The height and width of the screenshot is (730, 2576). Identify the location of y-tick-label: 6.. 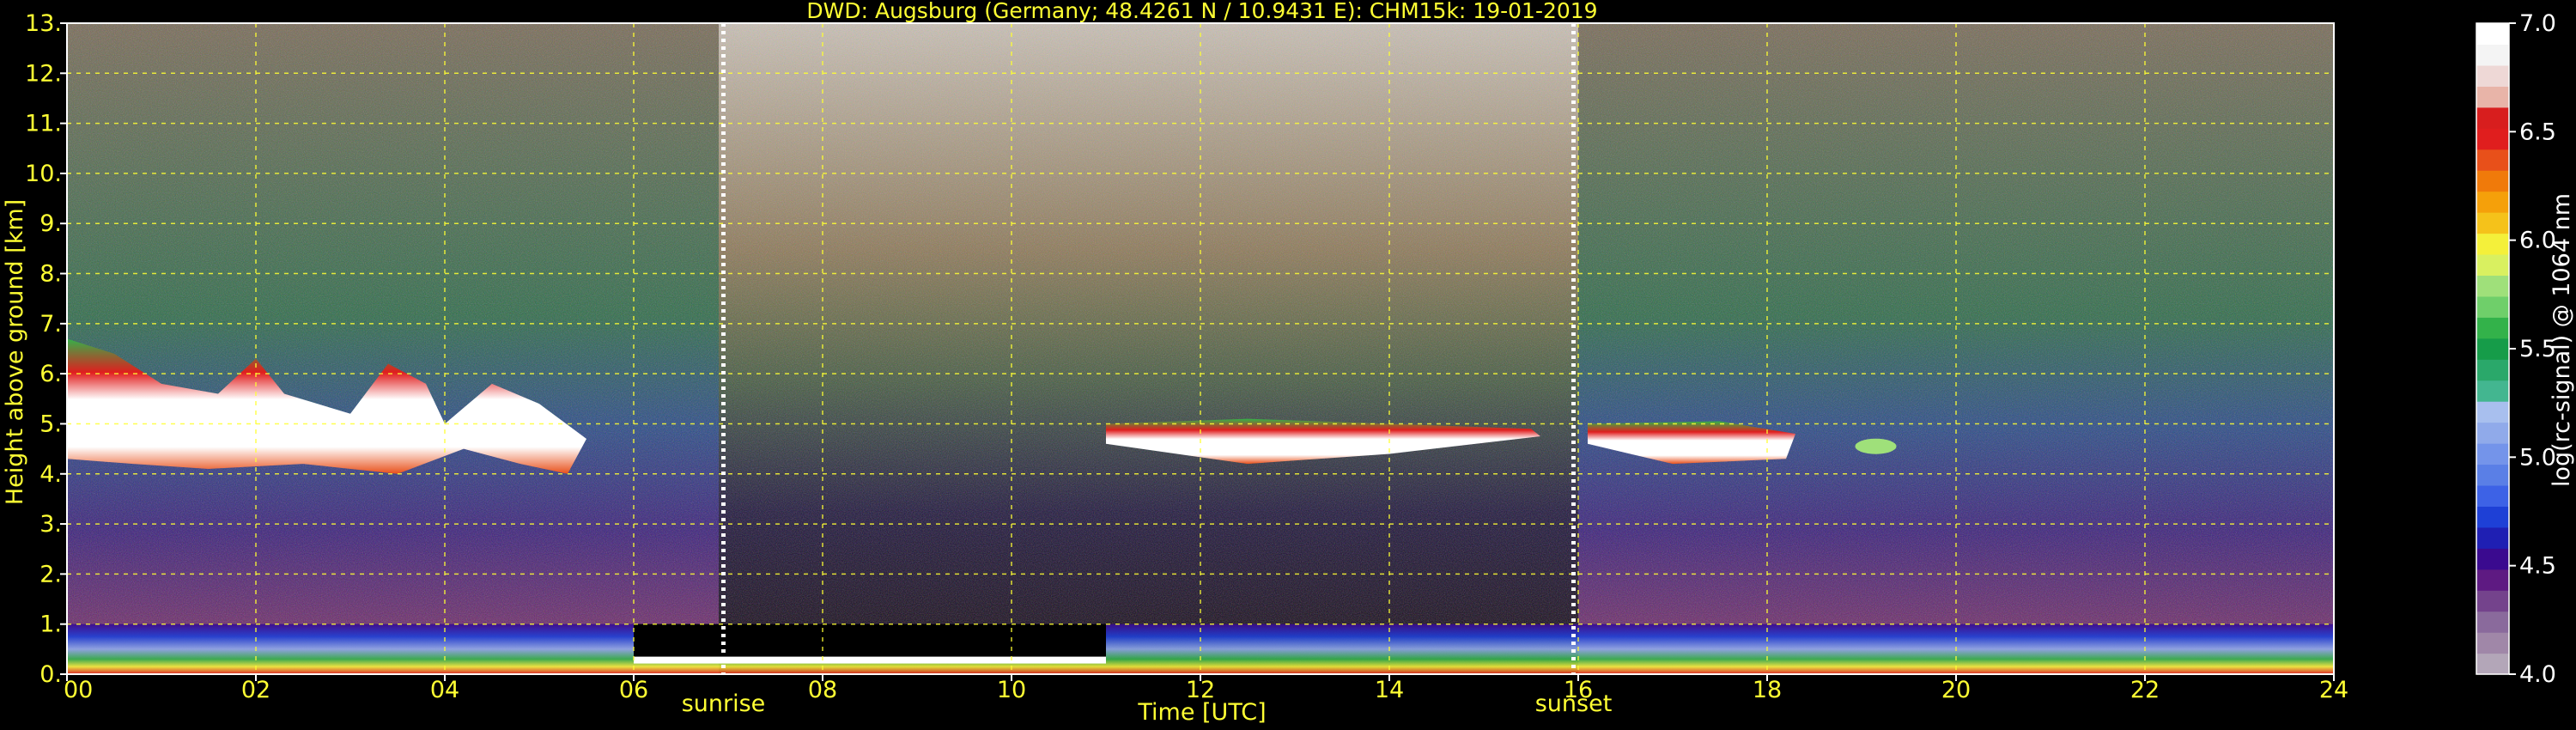
(50, 374).